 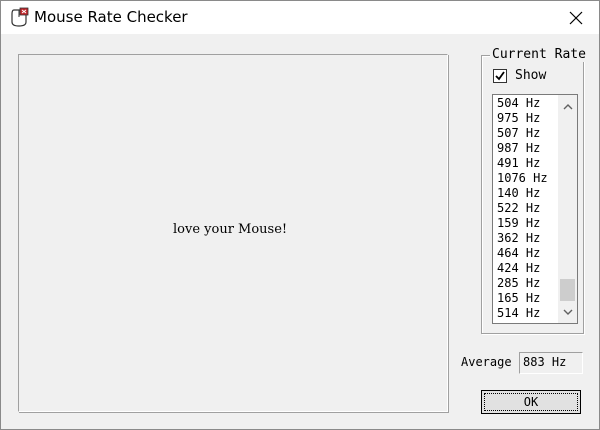 I want to click on close-button, so click(x=576, y=17).